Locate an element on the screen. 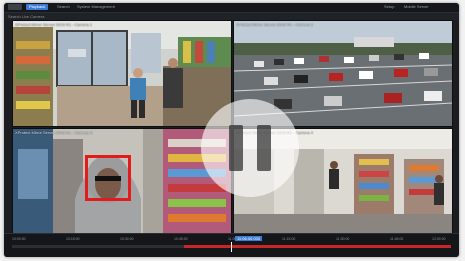  timeline-tick: 11:30:00 is located at coordinates (343, 239).